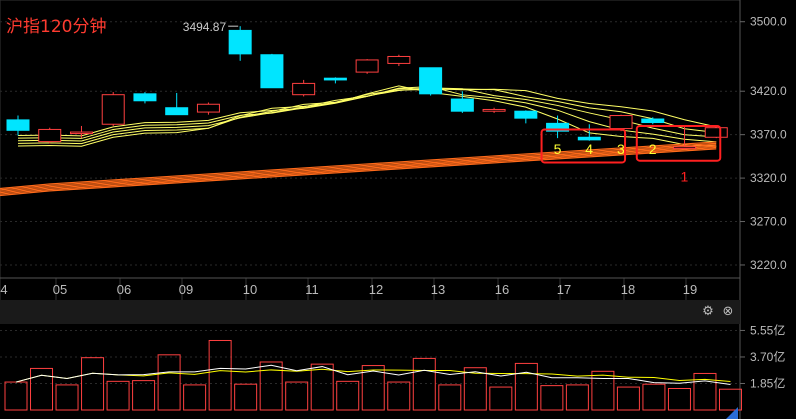  Describe the element at coordinates (250, 289) in the screenshot. I see `date-tick-label: 10` at that location.